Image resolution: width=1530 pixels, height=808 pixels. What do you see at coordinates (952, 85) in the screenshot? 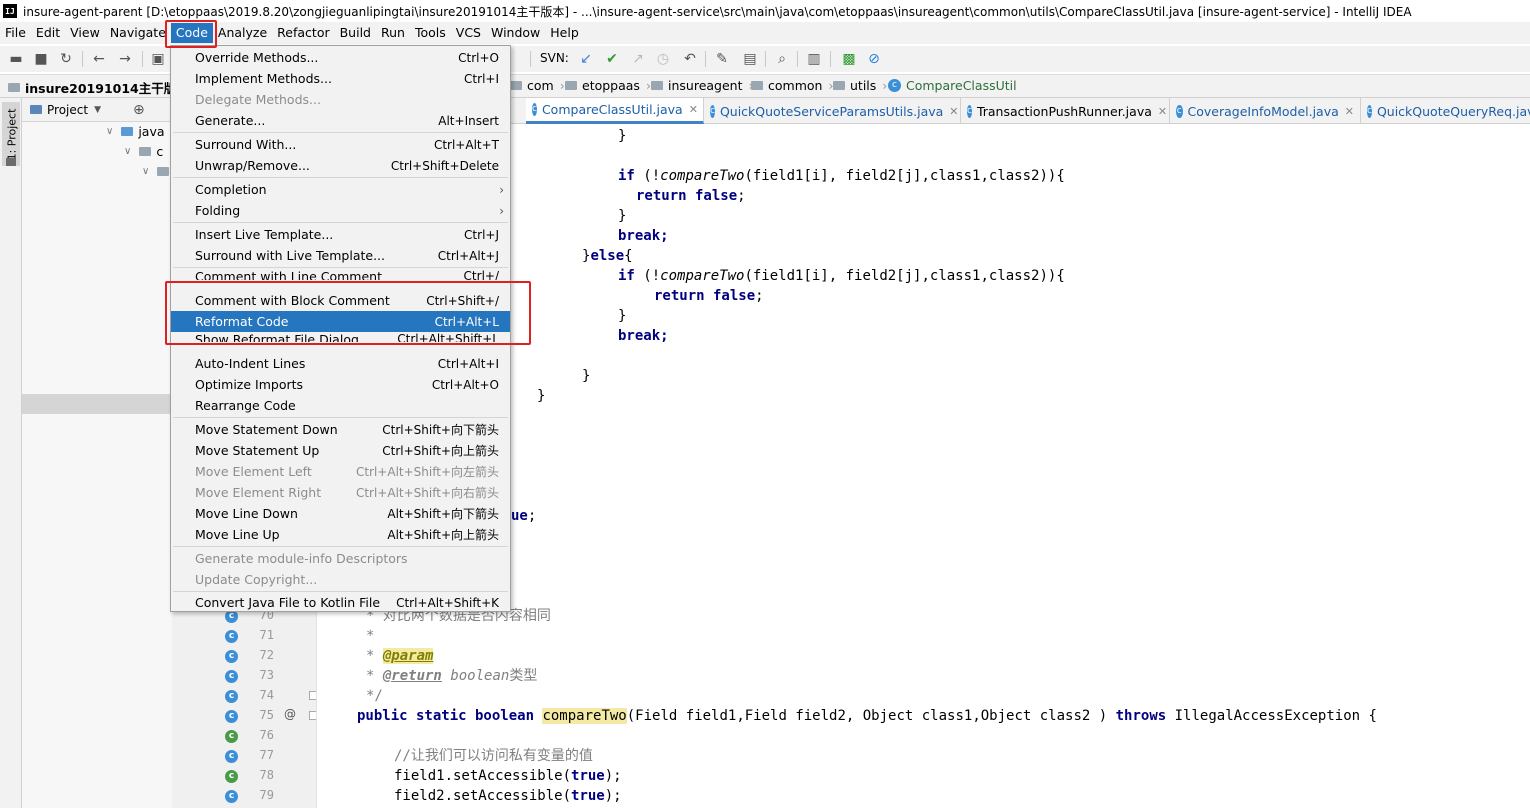
I see `breadcrumb-class: c CompareClassUtil` at bounding box center [952, 85].